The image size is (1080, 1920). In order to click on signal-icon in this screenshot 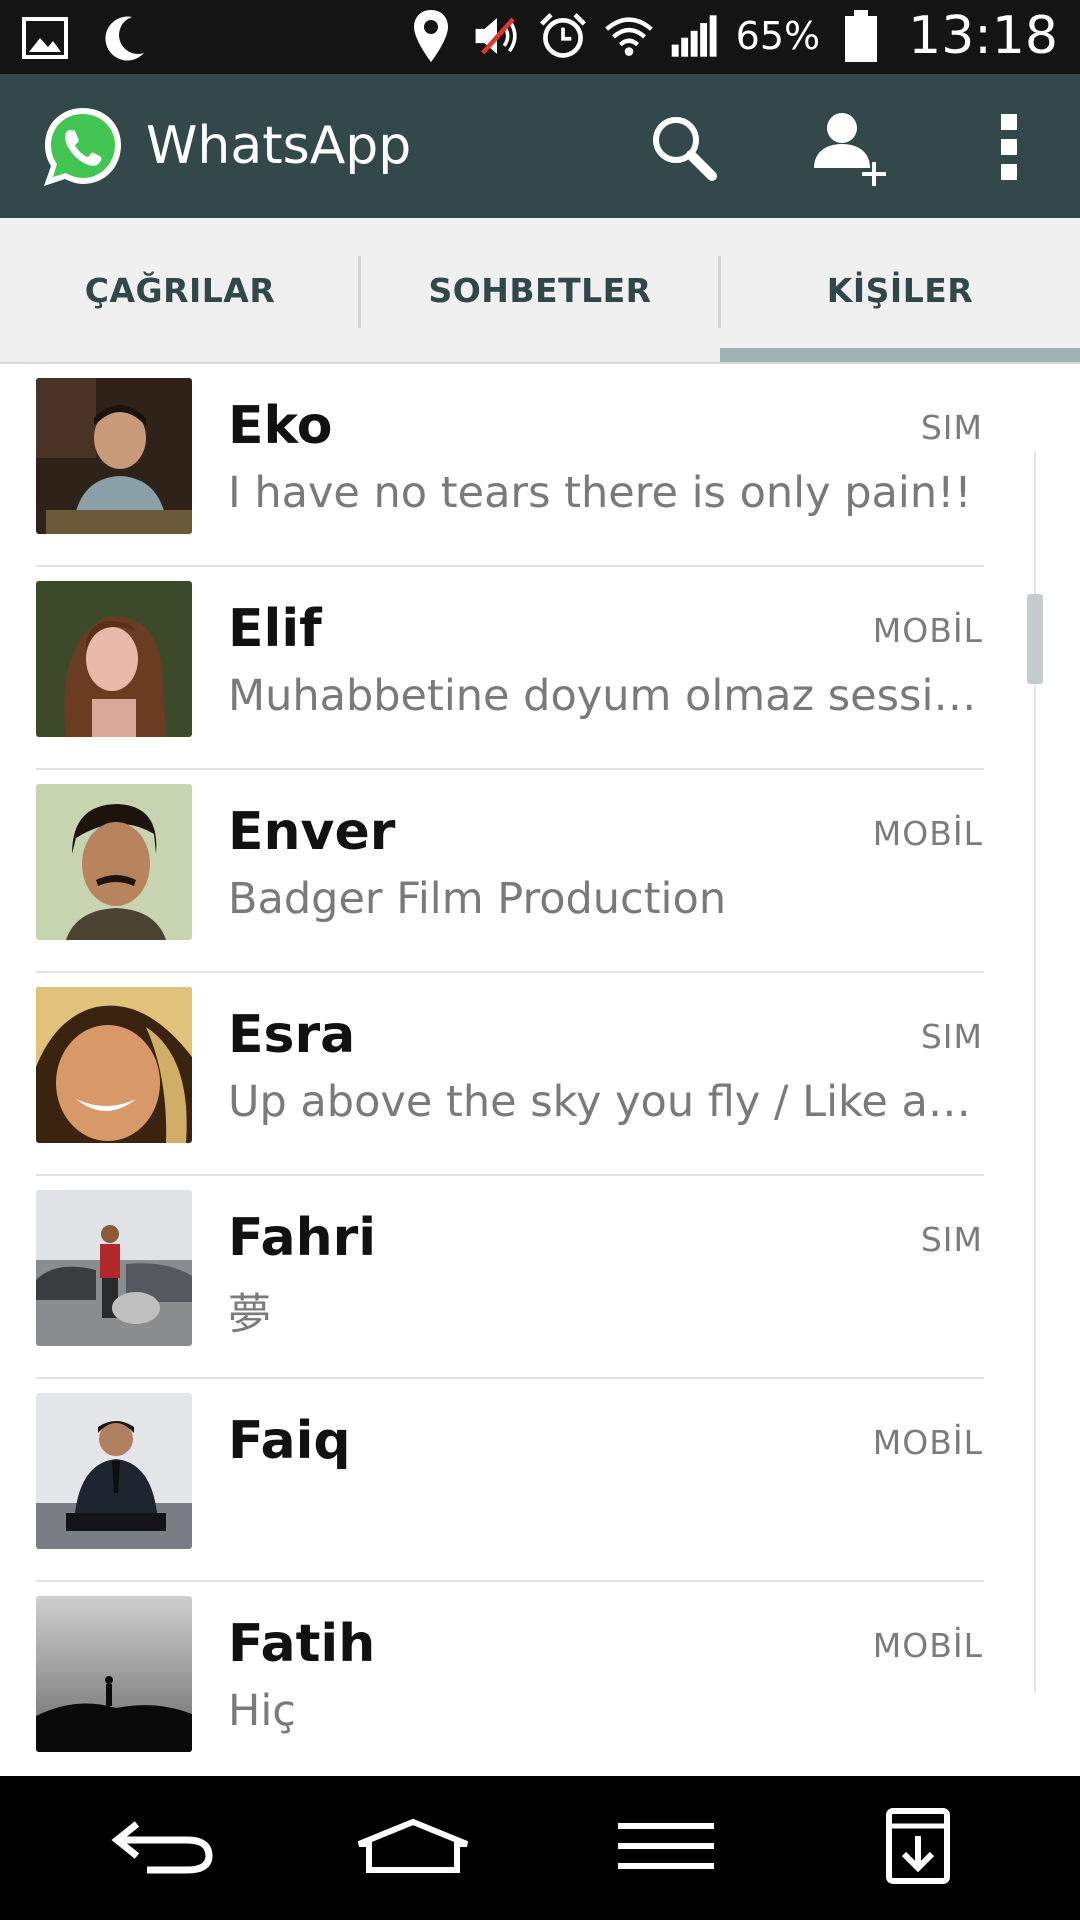, I will do `click(695, 36)`.